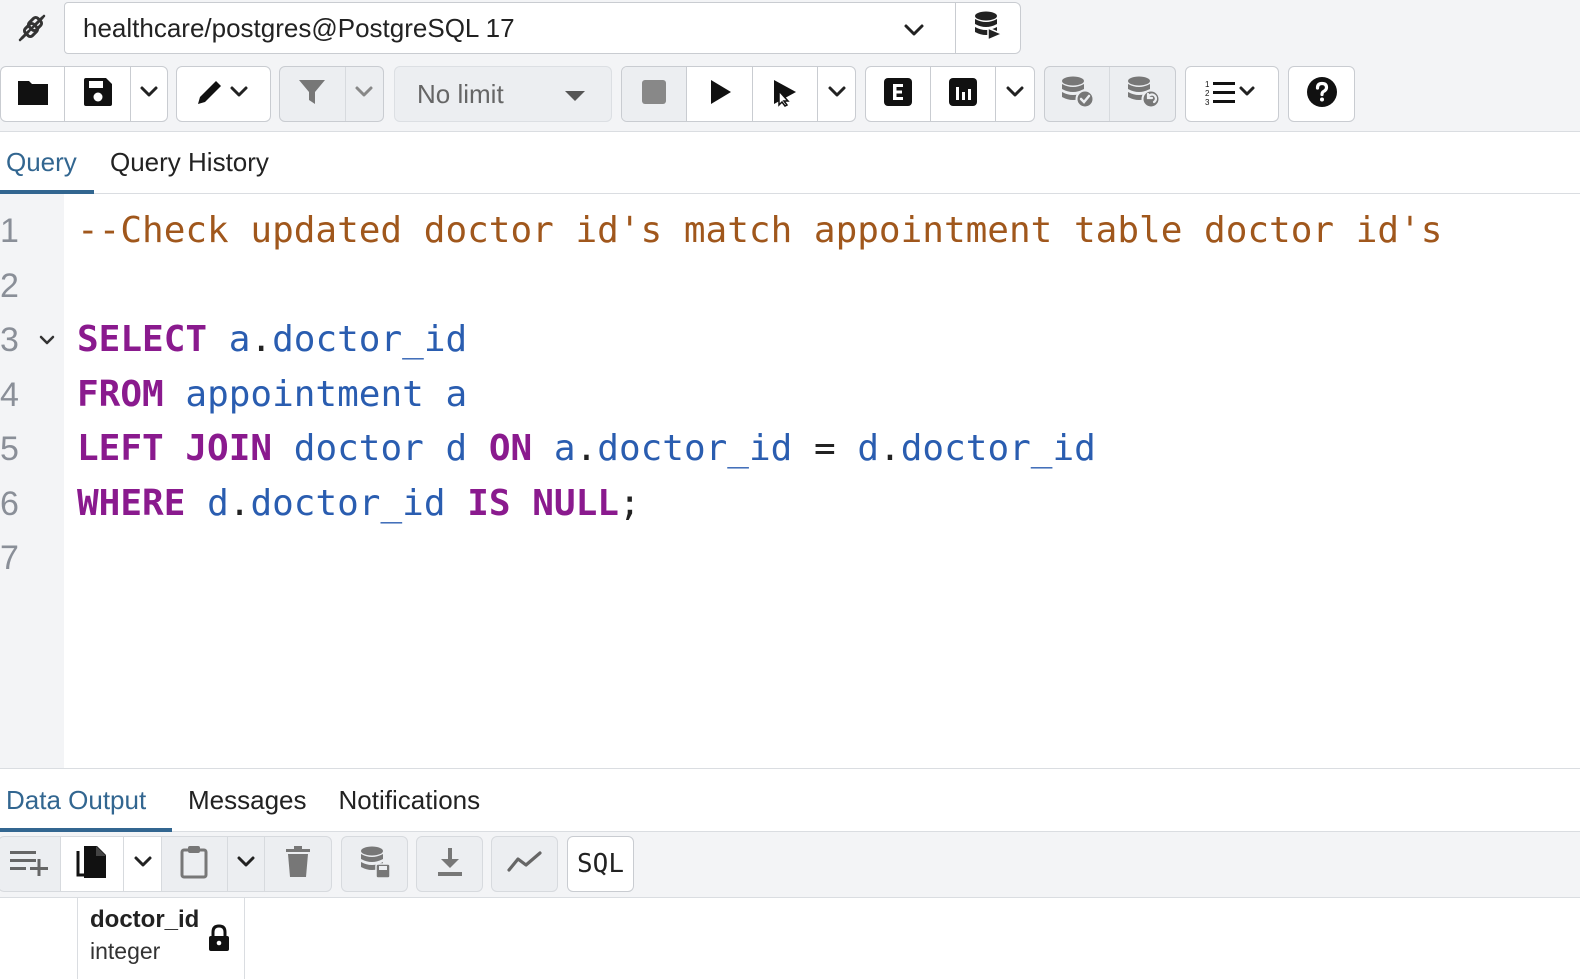  I want to click on tab-messages-label: Messages, so click(247, 799).